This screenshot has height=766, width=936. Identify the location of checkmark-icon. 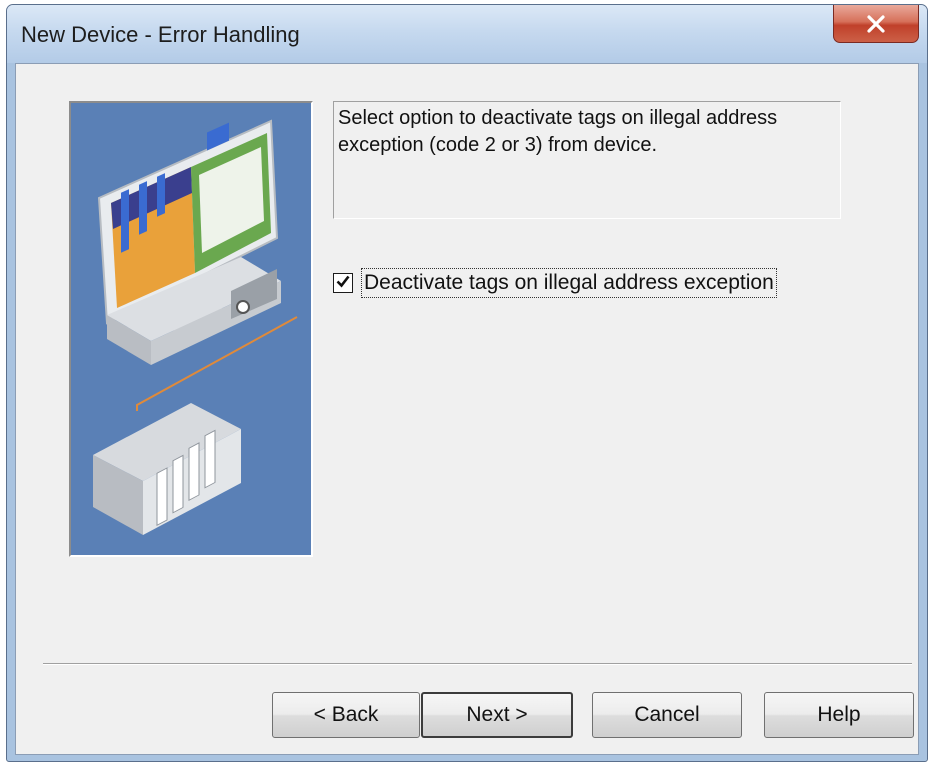
(343, 283).